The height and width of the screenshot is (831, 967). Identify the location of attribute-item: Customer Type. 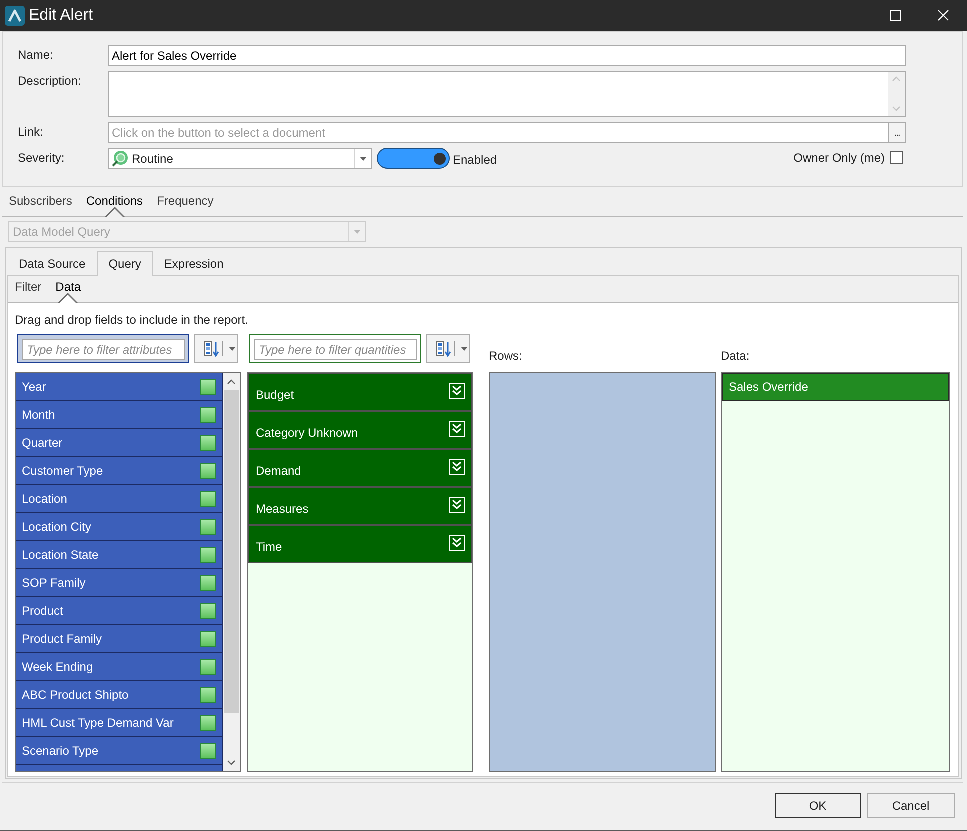
(119, 471).